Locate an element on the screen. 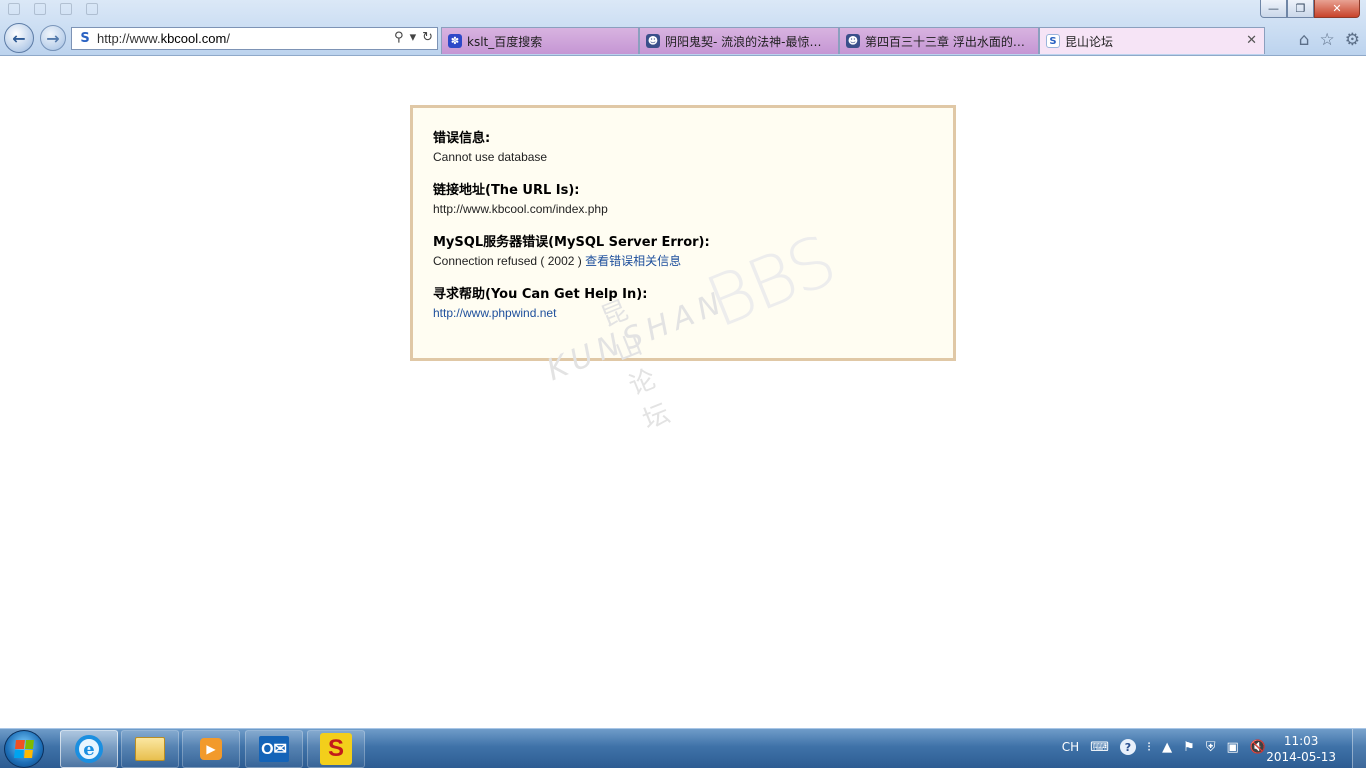 The image size is (1366, 769). forward-button: → is located at coordinates (53, 38).